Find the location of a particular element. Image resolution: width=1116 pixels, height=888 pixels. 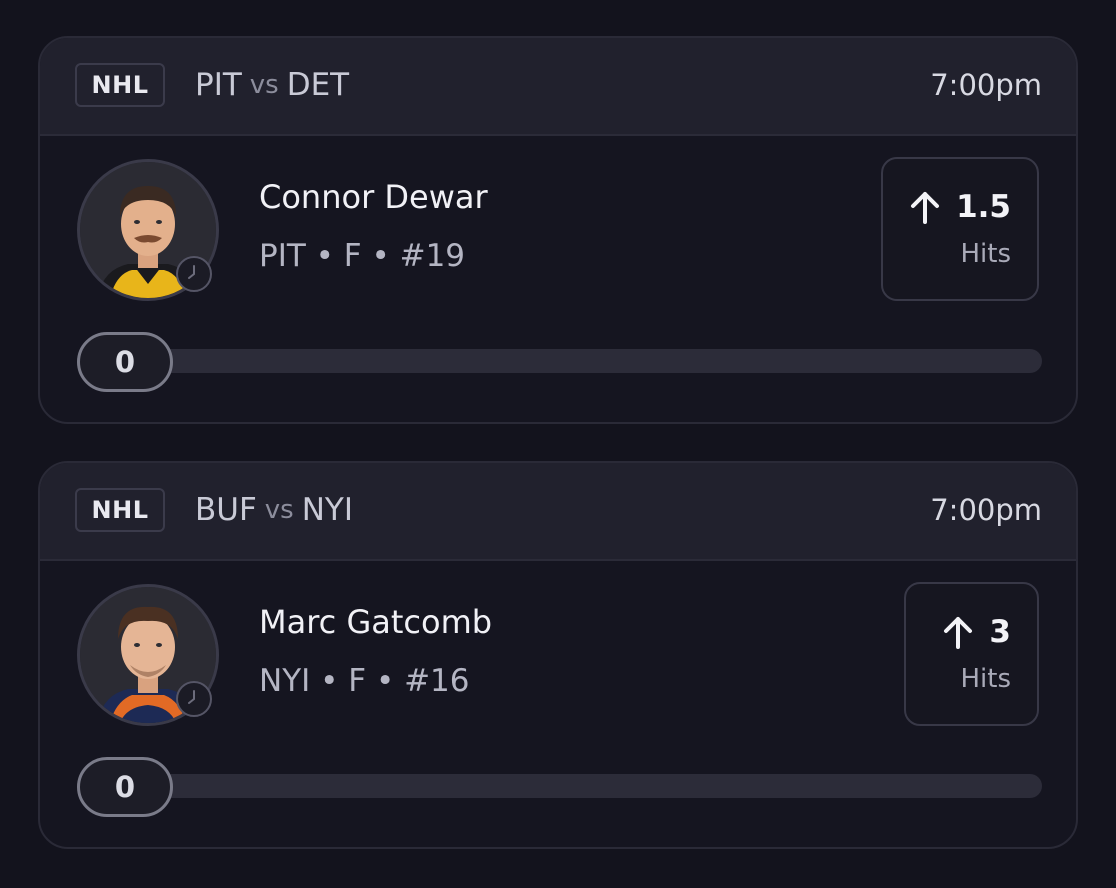

player-meta: NYI • F • #16 is located at coordinates (364, 681).